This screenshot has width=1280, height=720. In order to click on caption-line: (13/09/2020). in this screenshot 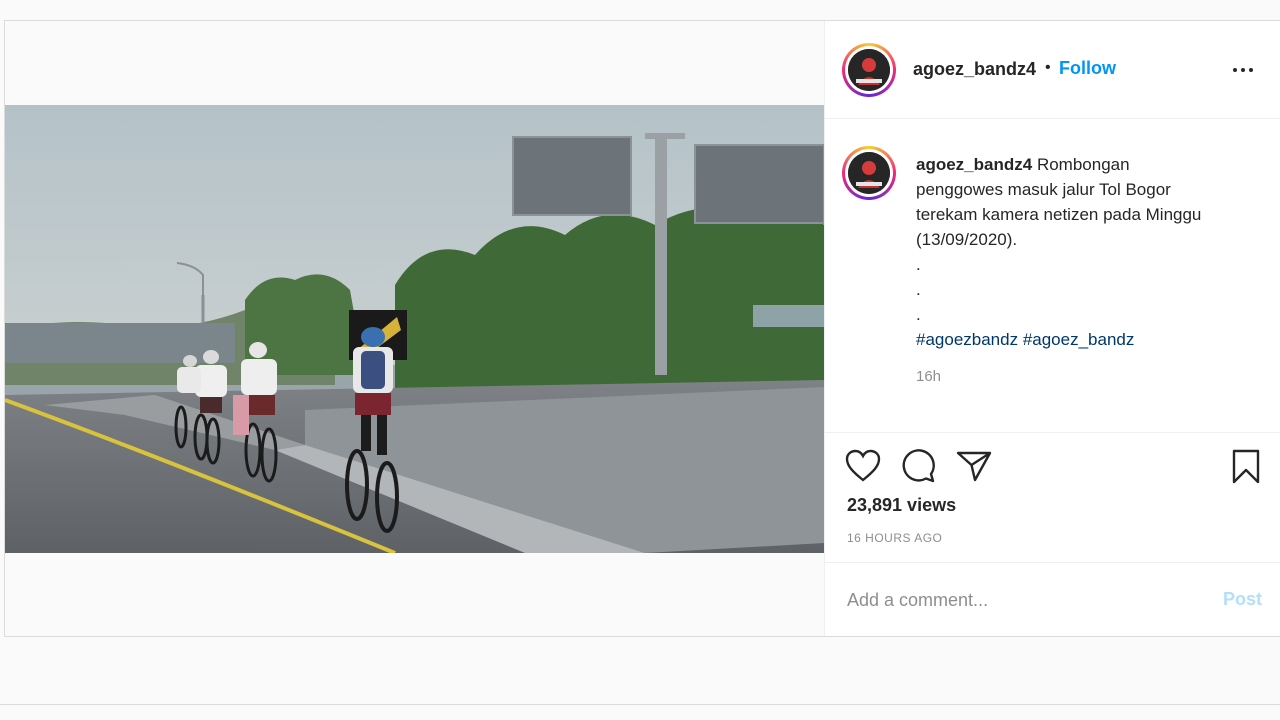, I will do `click(967, 239)`.